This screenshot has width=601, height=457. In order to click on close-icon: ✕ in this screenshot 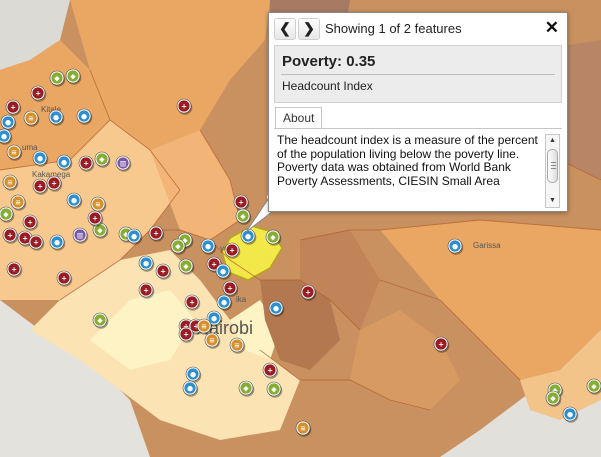, I will do `click(552, 28)`.